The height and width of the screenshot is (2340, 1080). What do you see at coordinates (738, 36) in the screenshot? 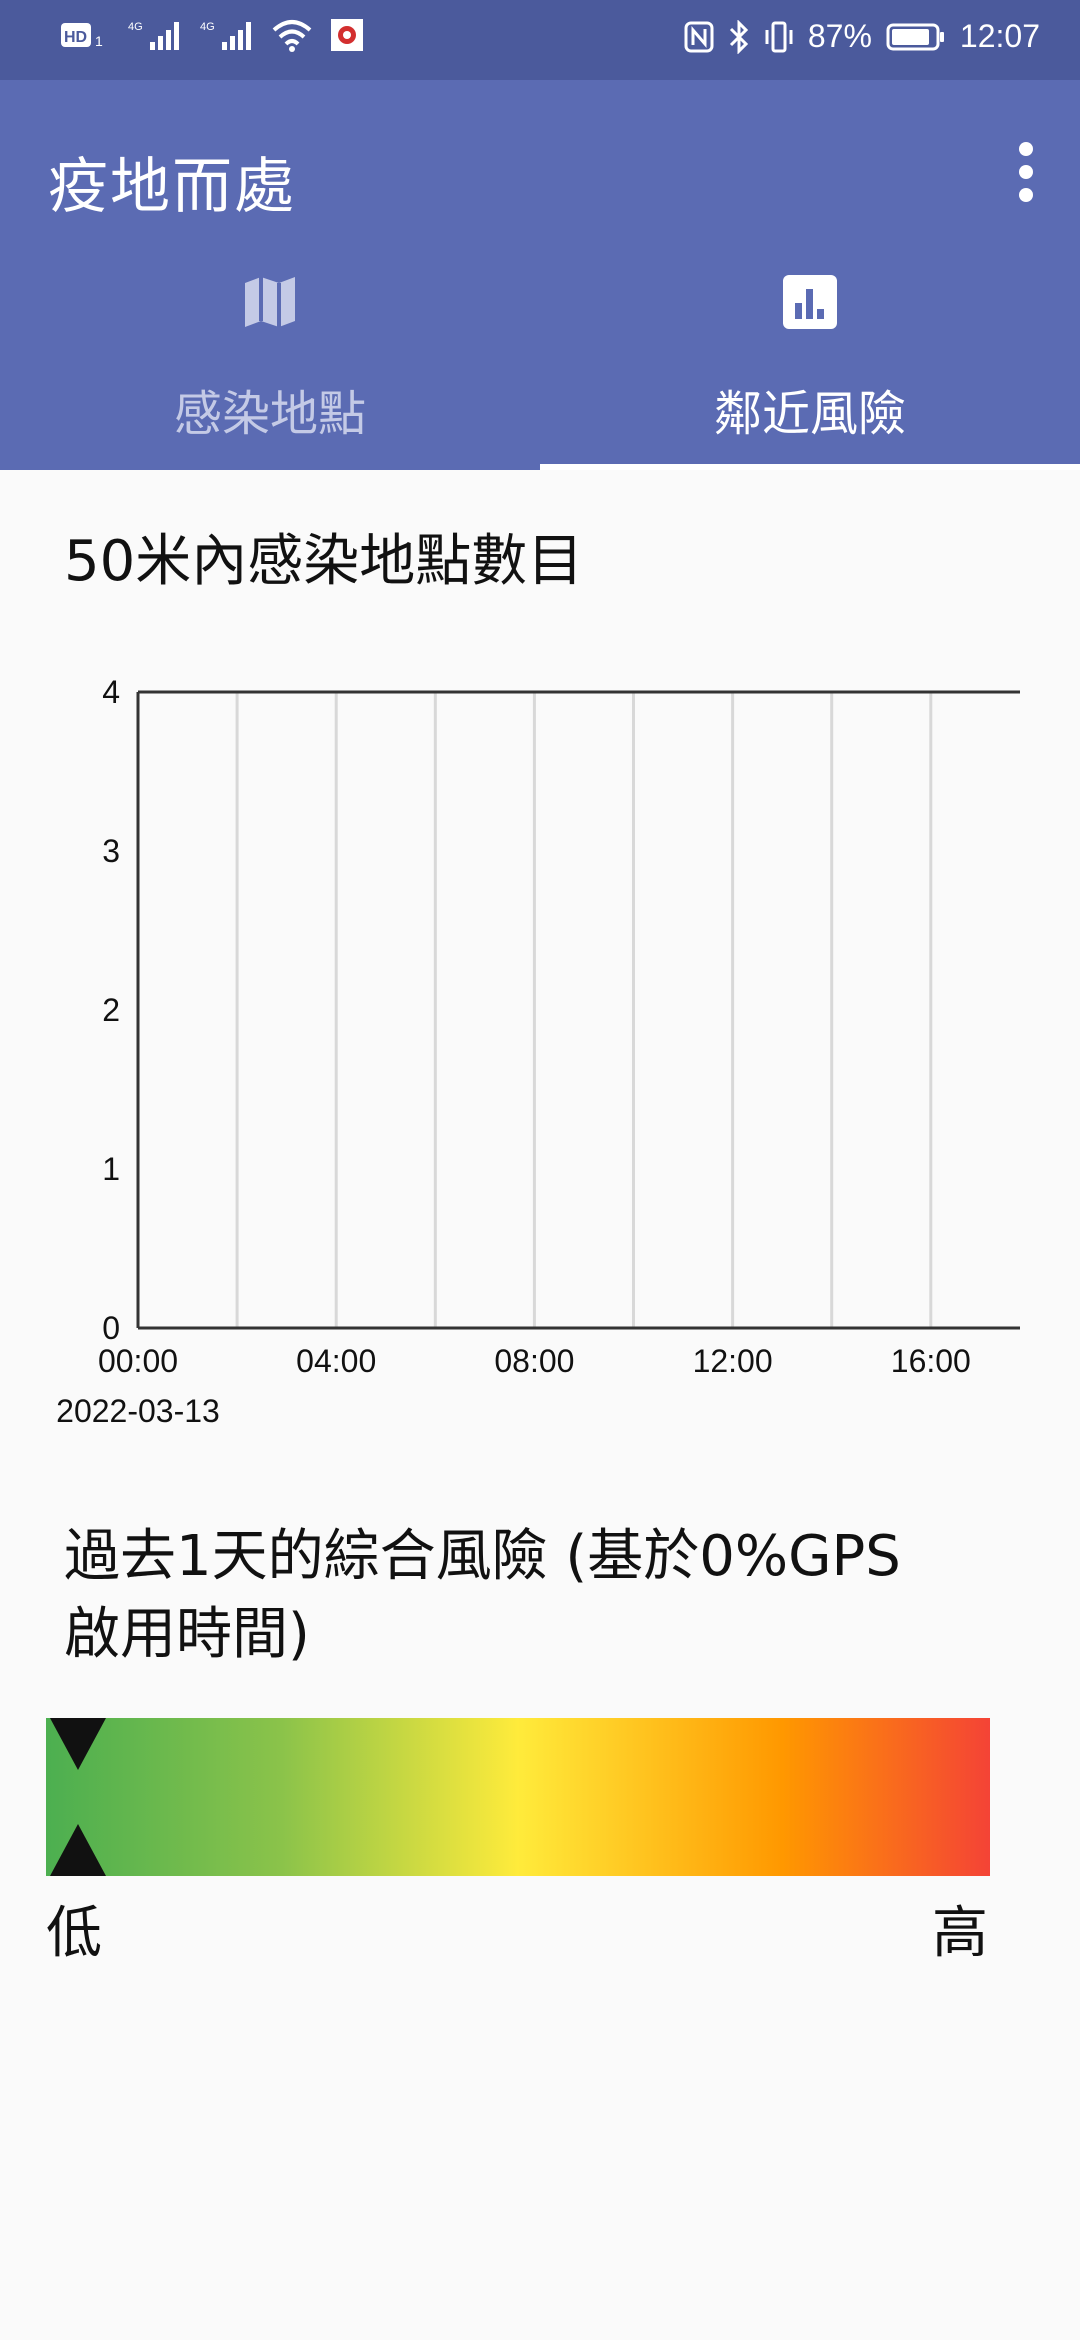
I see `bluetooth-icon` at bounding box center [738, 36].